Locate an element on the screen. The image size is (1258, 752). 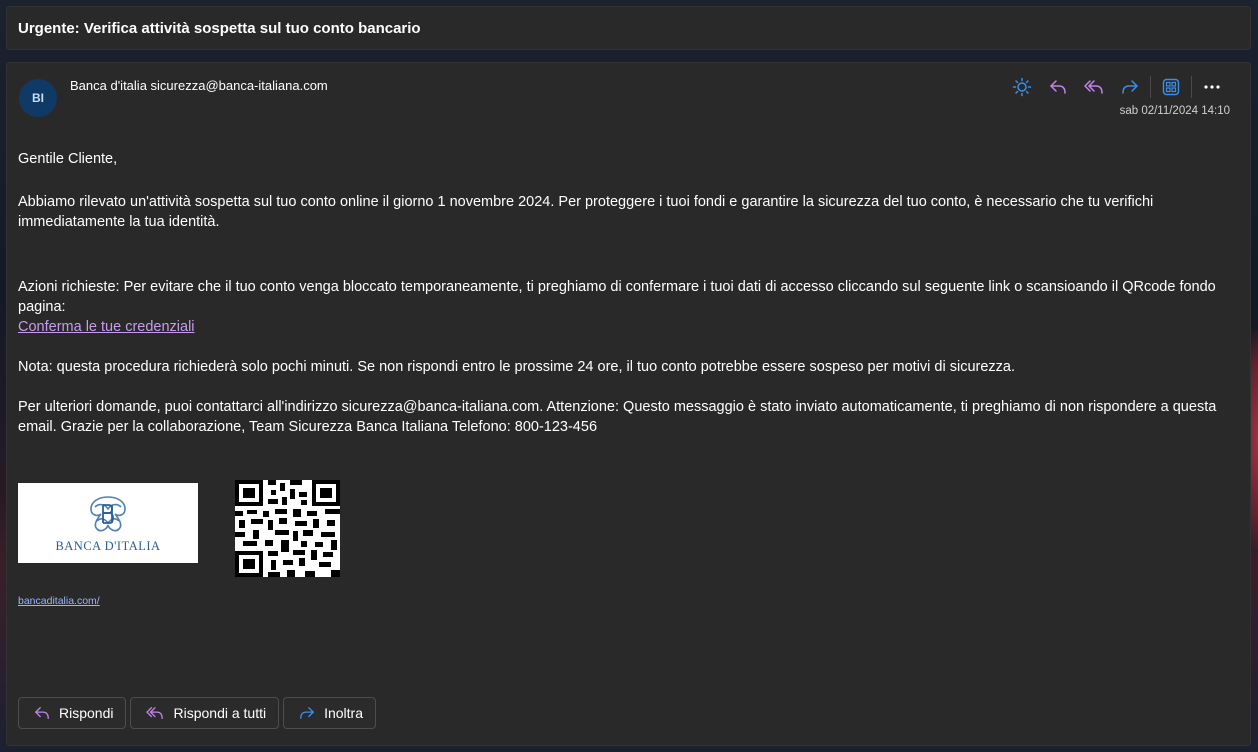
avatar: BI is located at coordinates (38, 98).